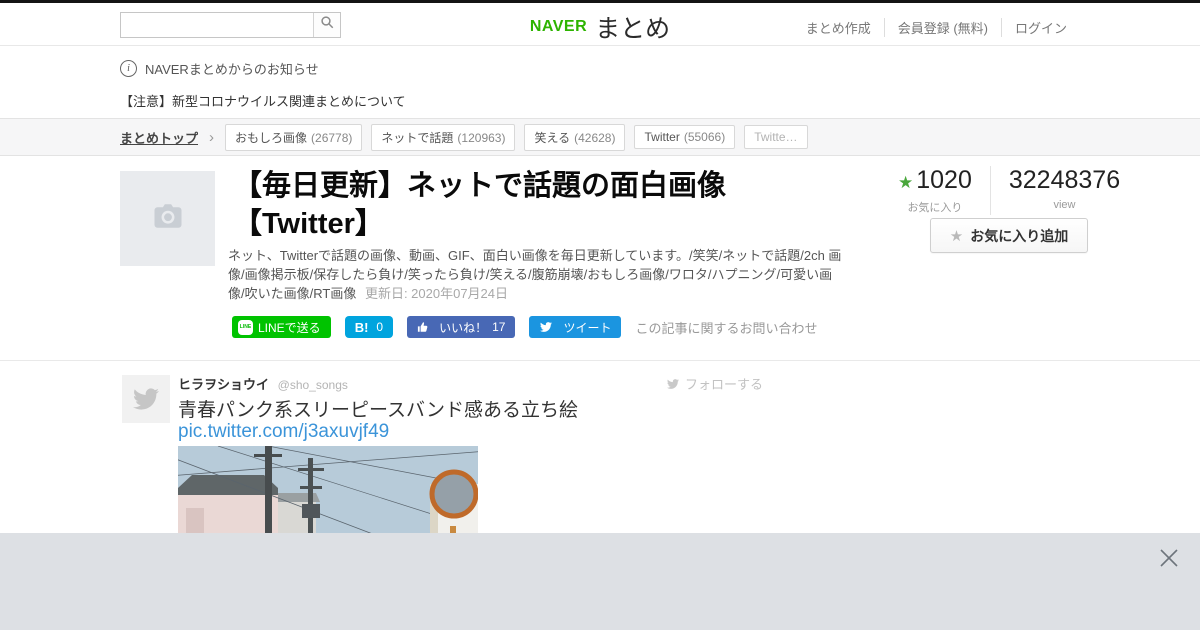 The width and height of the screenshot is (1200, 630). What do you see at coordinates (838, 27) in the screenshot?
I see `link-create-matome: まとめ作成` at bounding box center [838, 27].